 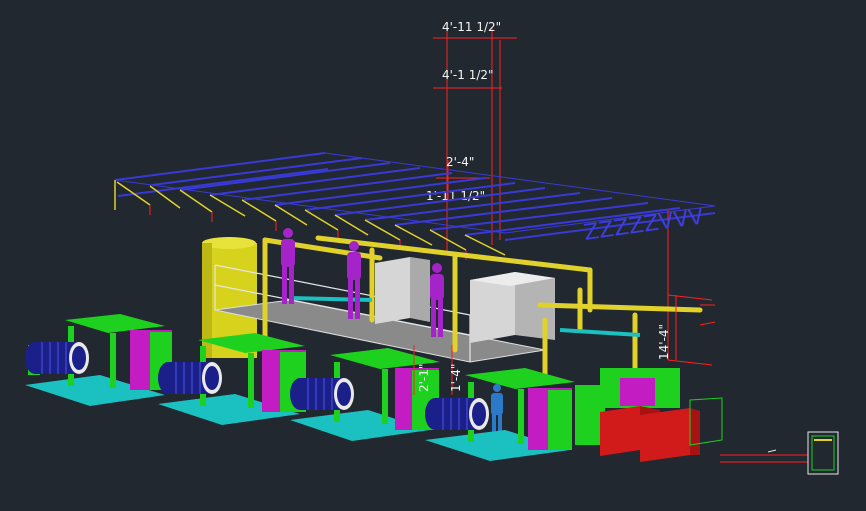 What do you see at coordinates (468, 75) in the screenshot?
I see `dim-label-second: 4'-1 1/2"` at bounding box center [468, 75].